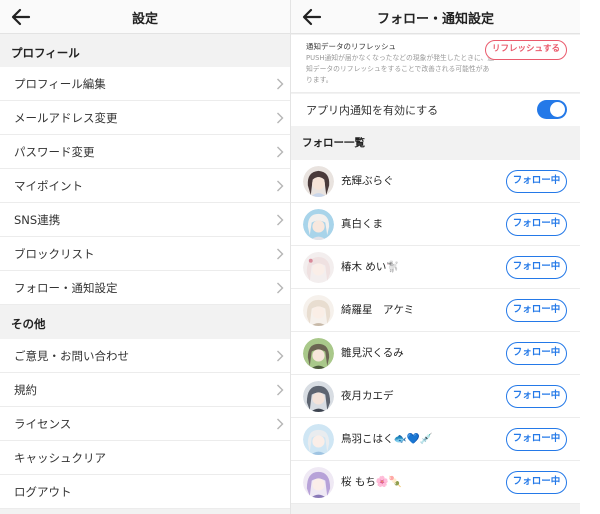 The height and width of the screenshot is (514, 600). Describe the element at coordinates (145, 84) in the screenshot. I see `settings-item-profile-edit: プロフィール編集` at that location.